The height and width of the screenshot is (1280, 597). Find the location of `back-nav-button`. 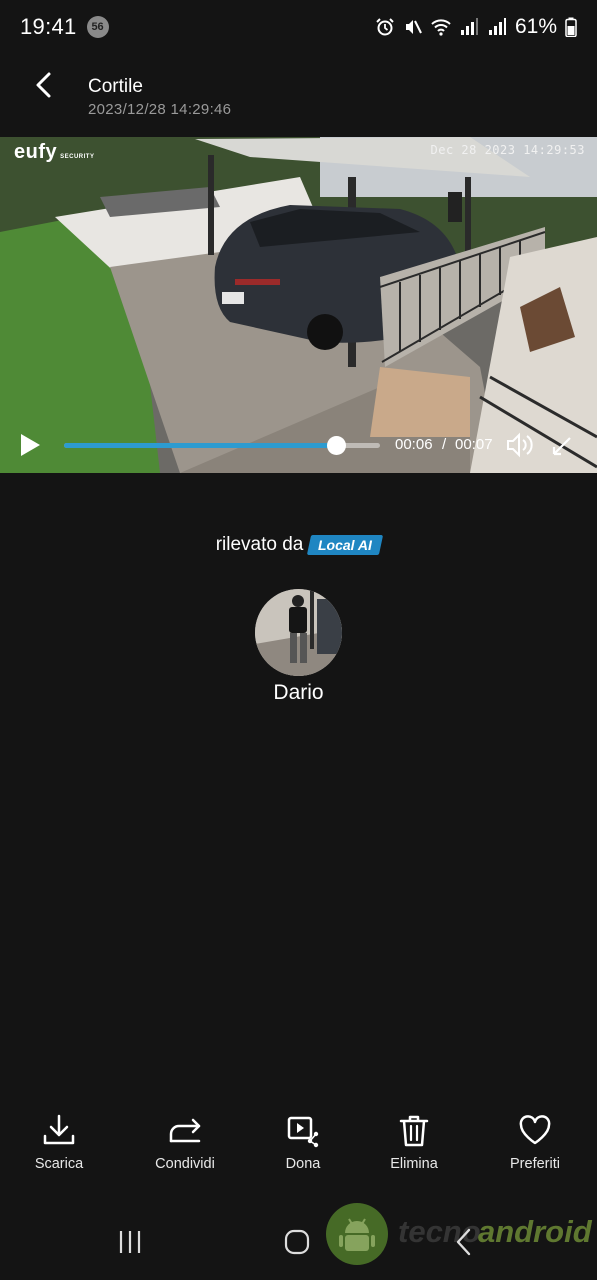

back-nav-button is located at coordinates (464, 1242).